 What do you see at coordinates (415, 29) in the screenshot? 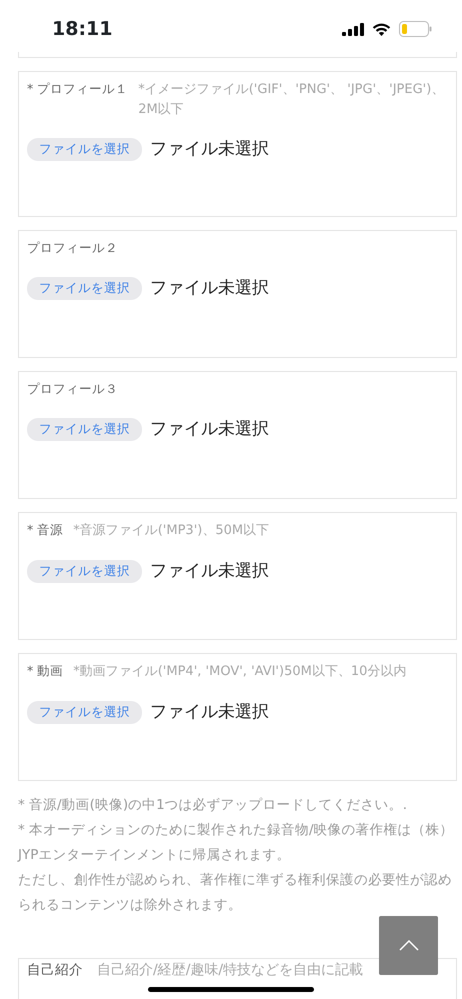
I see `battery-icon` at bounding box center [415, 29].